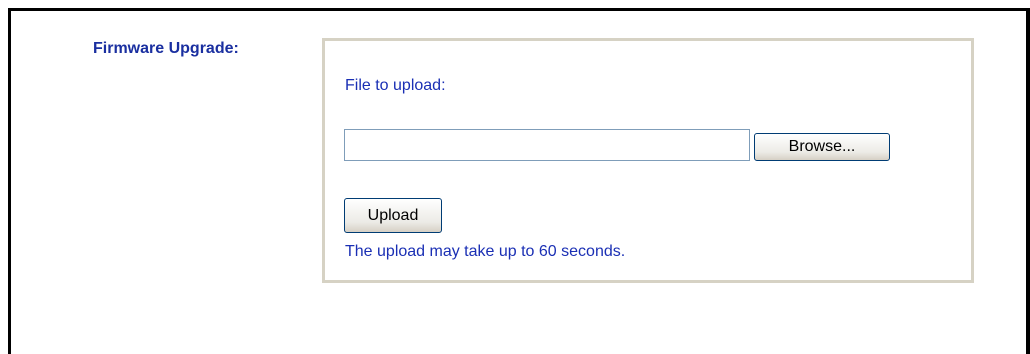  What do you see at coordinates (547, 145) in the screenshot?
I see `file-path-input` at bounding box center [547, 145].